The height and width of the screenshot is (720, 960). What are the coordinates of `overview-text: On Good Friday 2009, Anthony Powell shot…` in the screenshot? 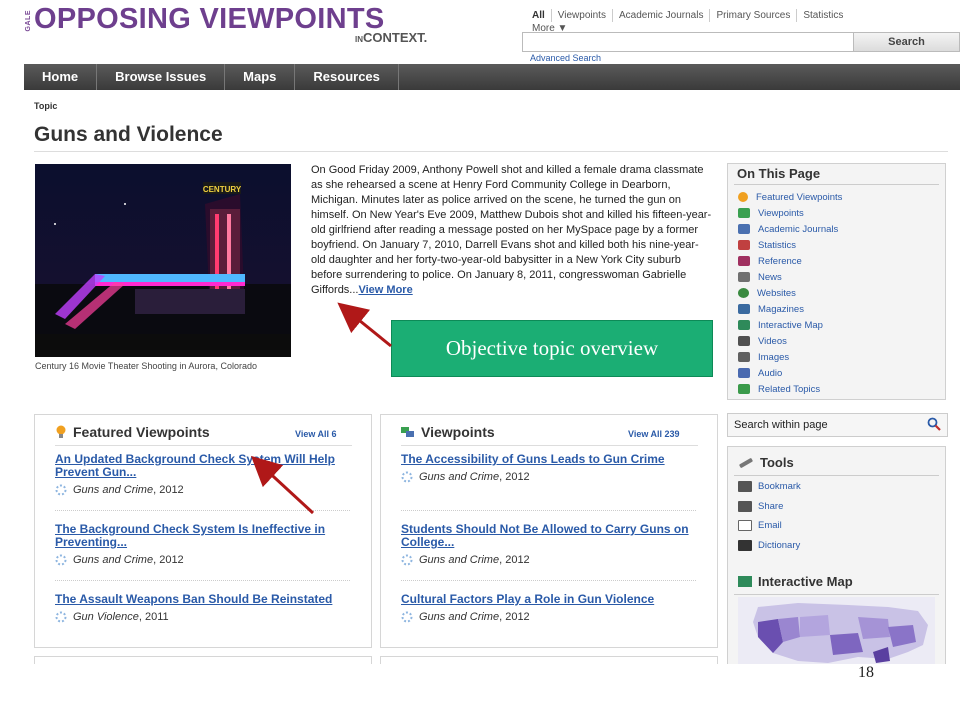 It's located at (511, 230).